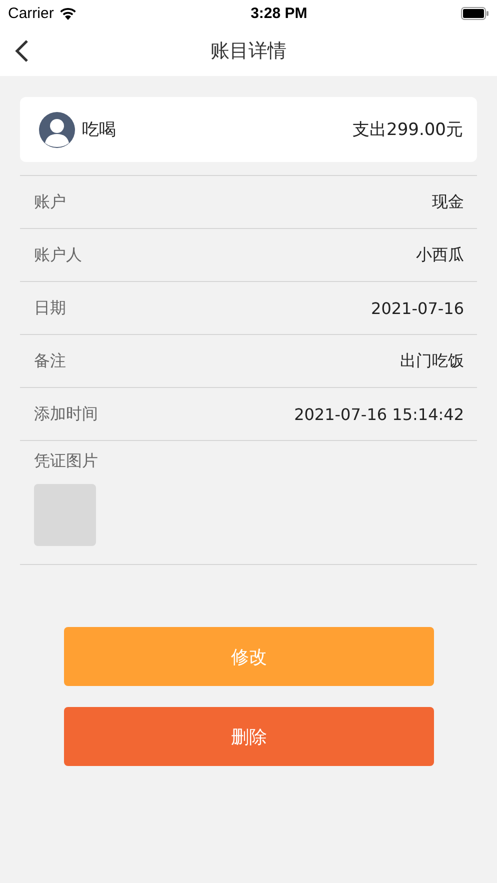  Describe the element at coordinates (417, 308) in the screenshot. I see `field-value: 2021-07-16` at that location.